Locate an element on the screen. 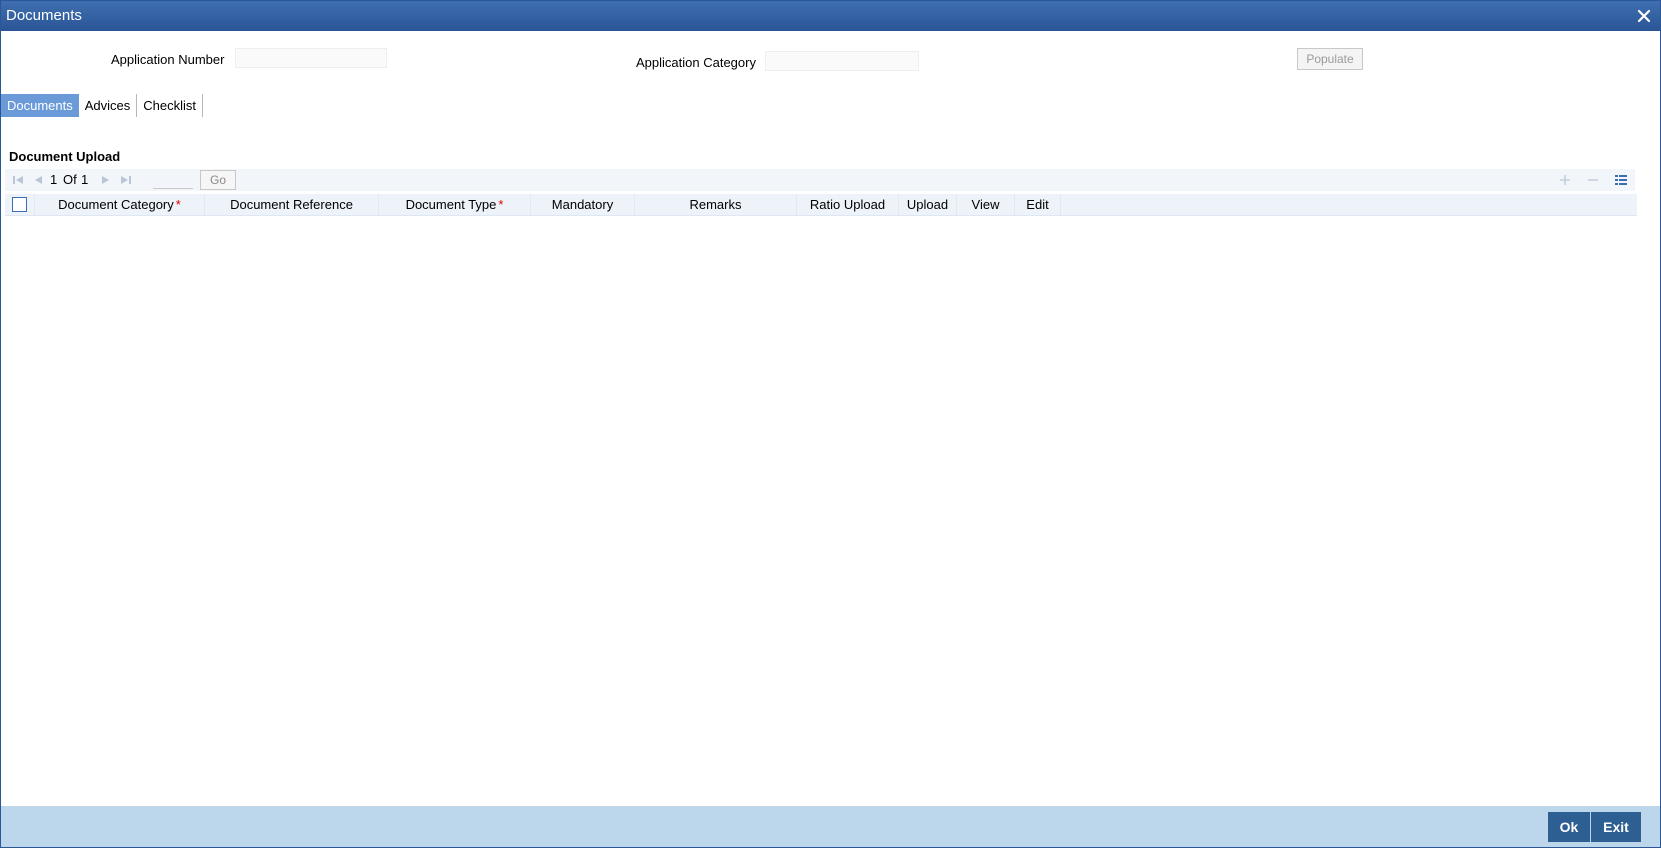  last-page-icon is located at coordinates (126, 180).